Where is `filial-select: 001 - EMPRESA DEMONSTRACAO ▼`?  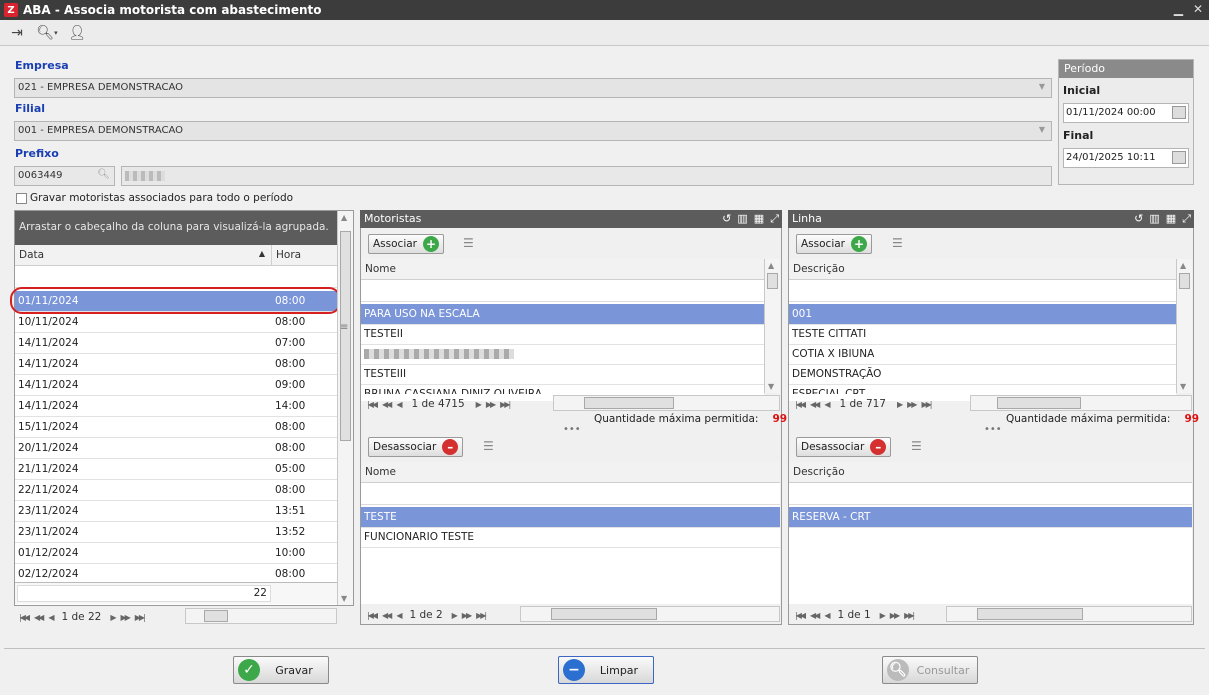 filial-select: 001 - EMPRESA DEMONSTRACAO ▼ is located at coordinates (533, 131).